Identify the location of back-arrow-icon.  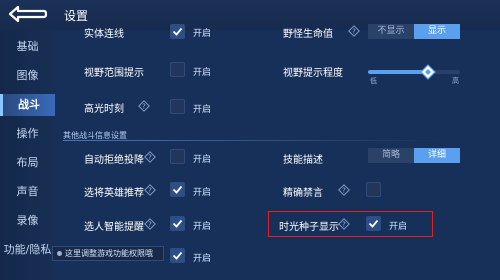
(28, 14).